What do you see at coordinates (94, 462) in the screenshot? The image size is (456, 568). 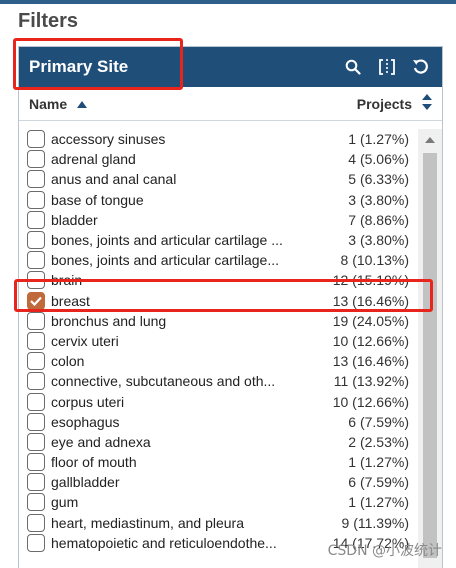 I see `facet-row-label: floor of mouth` at bounding box center [94, 462].